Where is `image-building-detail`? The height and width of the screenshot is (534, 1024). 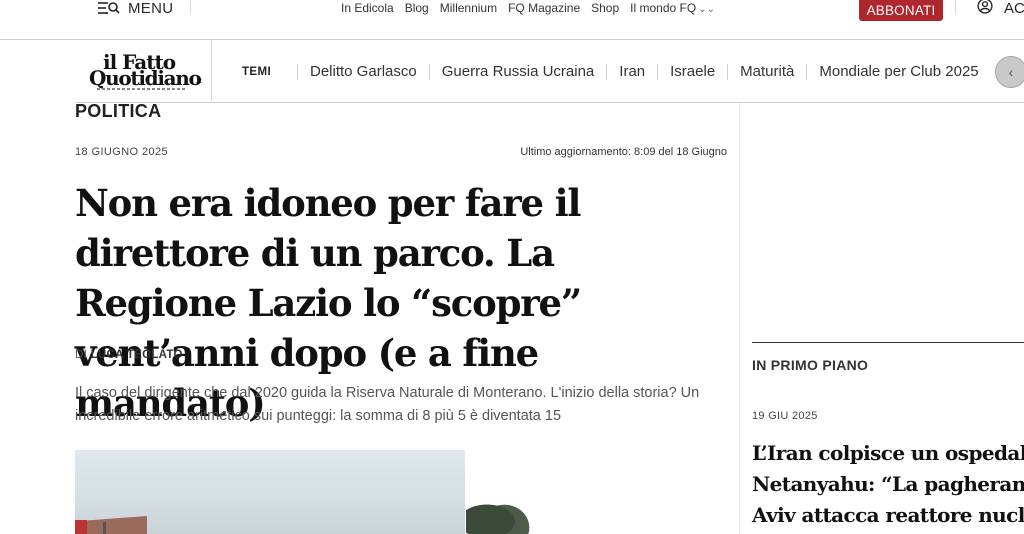
image-building-detail is located at coordinates (81, 527).